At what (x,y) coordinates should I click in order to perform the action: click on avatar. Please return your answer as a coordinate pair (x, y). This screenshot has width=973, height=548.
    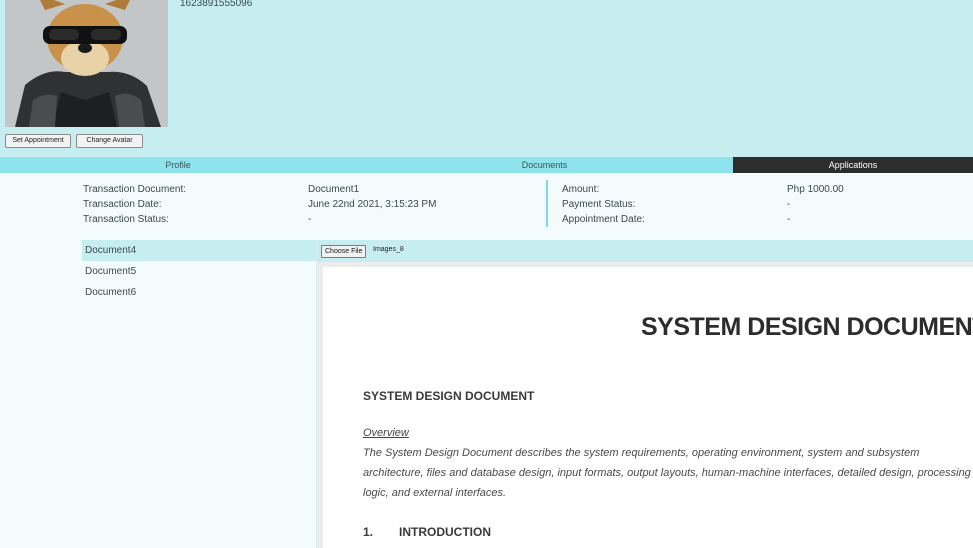
    Looking at the image, I should click on (86, 63).